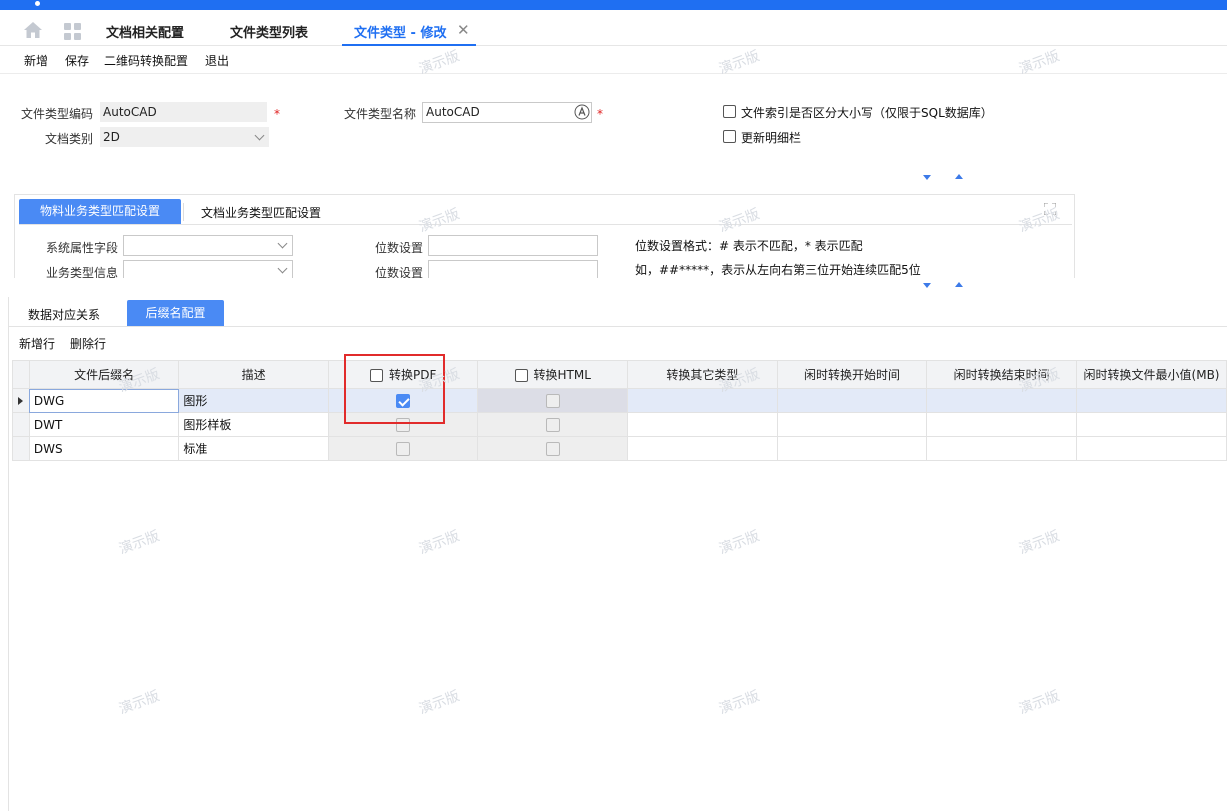  What do you see at coordinates (64, 314) in the screenshot?
I see `tab-data-mapping: 数据对应关系` at bounding box center [64, 314].